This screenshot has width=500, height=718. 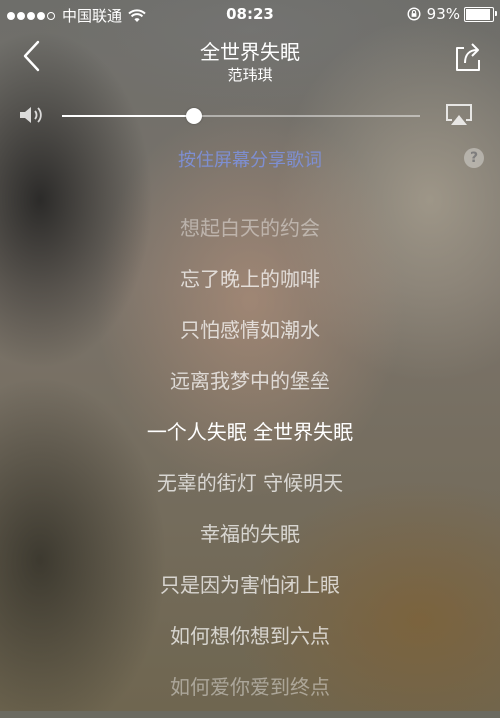 I want to click on rotation-lock-icon, so click(x=414, y=14).